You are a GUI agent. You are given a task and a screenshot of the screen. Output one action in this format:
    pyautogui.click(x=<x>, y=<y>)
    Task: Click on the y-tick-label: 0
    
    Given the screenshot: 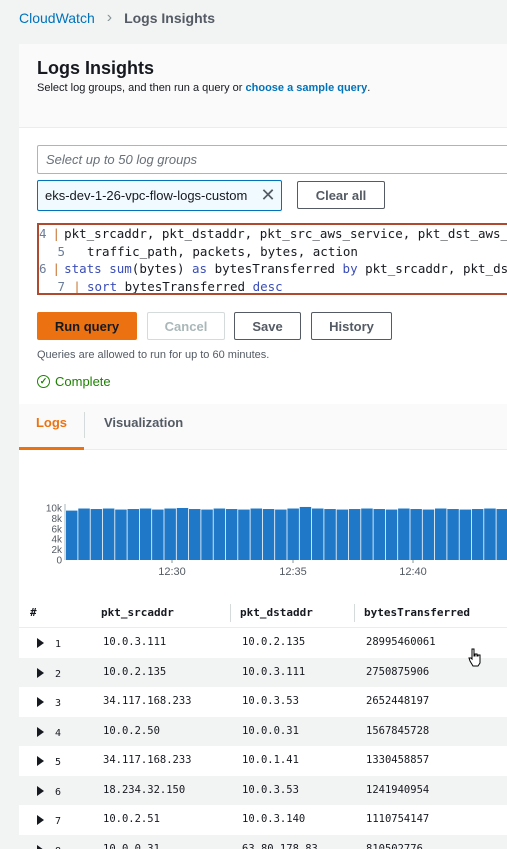 What is the action you would take?
    pyautogui.click(x=59, y=561)
    